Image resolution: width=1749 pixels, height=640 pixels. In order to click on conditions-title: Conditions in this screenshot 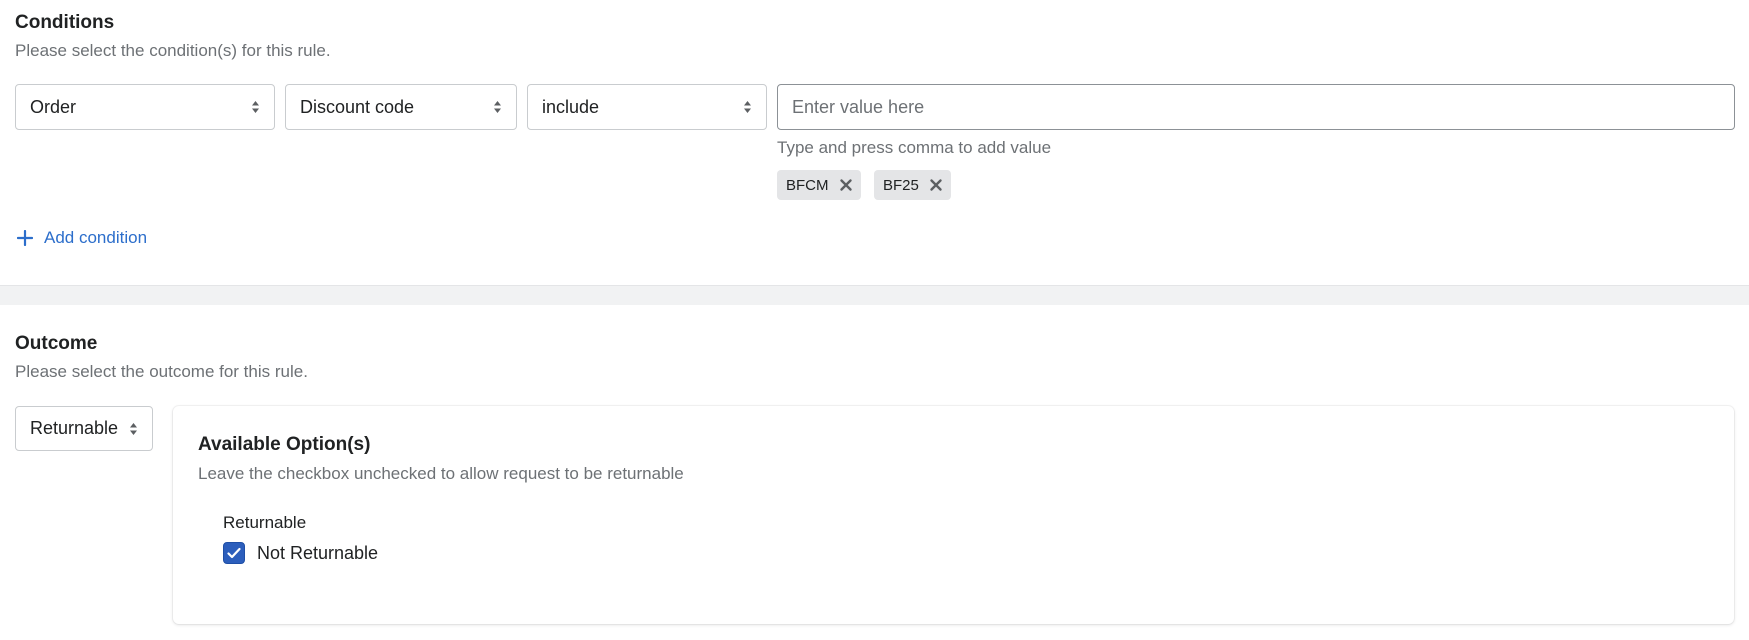, I will do `click(65, 22)`.